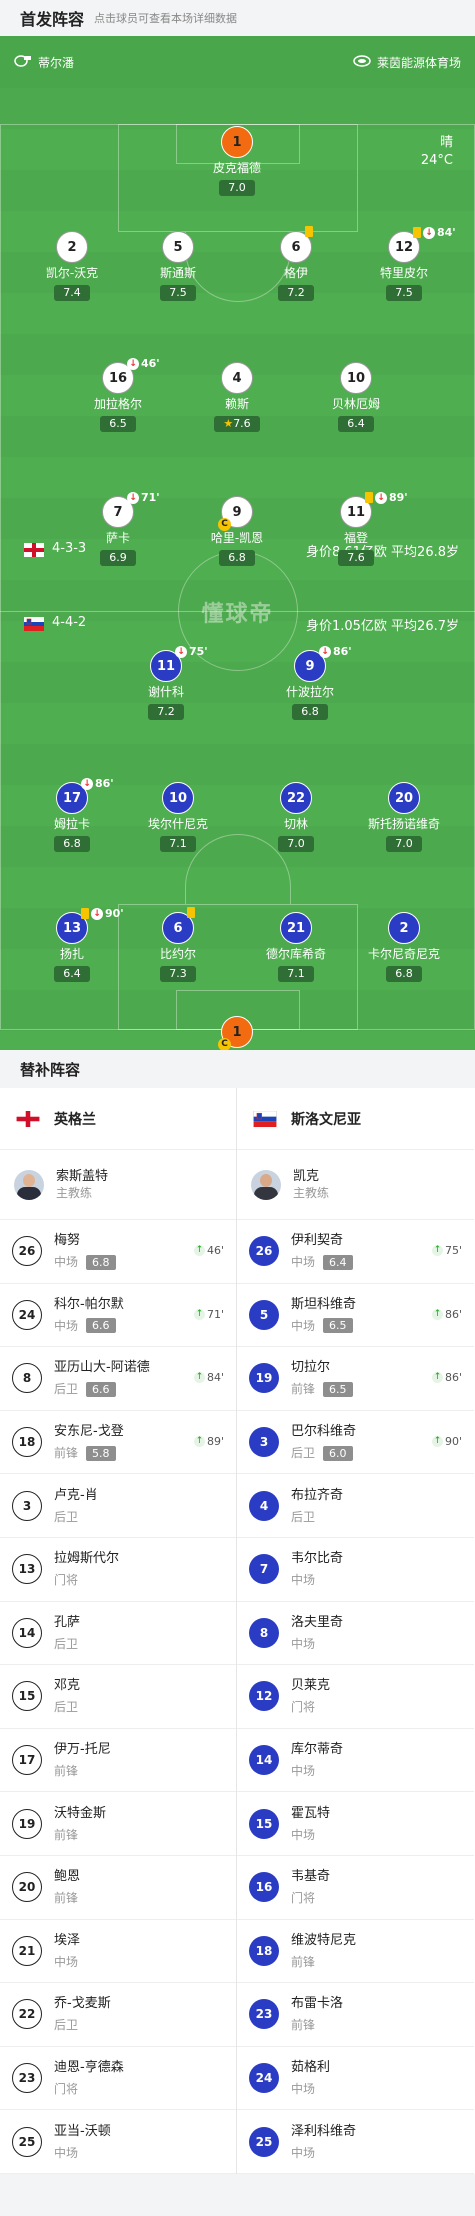 This screenshot has width=475, height=2216. I want to click on sub-player-number: 18, so click(264, 1950).